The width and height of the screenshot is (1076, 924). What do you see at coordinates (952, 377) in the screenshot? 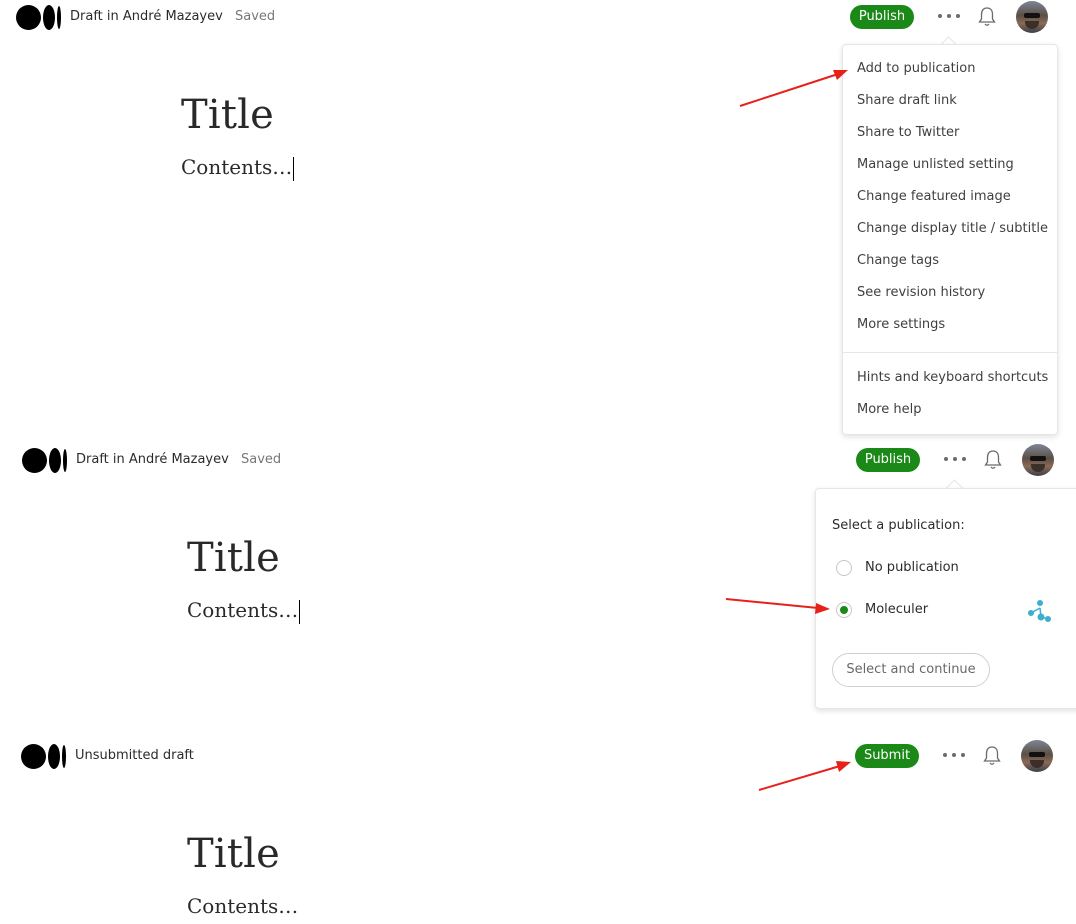
I see `menu-item-hints-shortcuts: Hints and keyboard shortcuts` at bounding box center [952, 377].